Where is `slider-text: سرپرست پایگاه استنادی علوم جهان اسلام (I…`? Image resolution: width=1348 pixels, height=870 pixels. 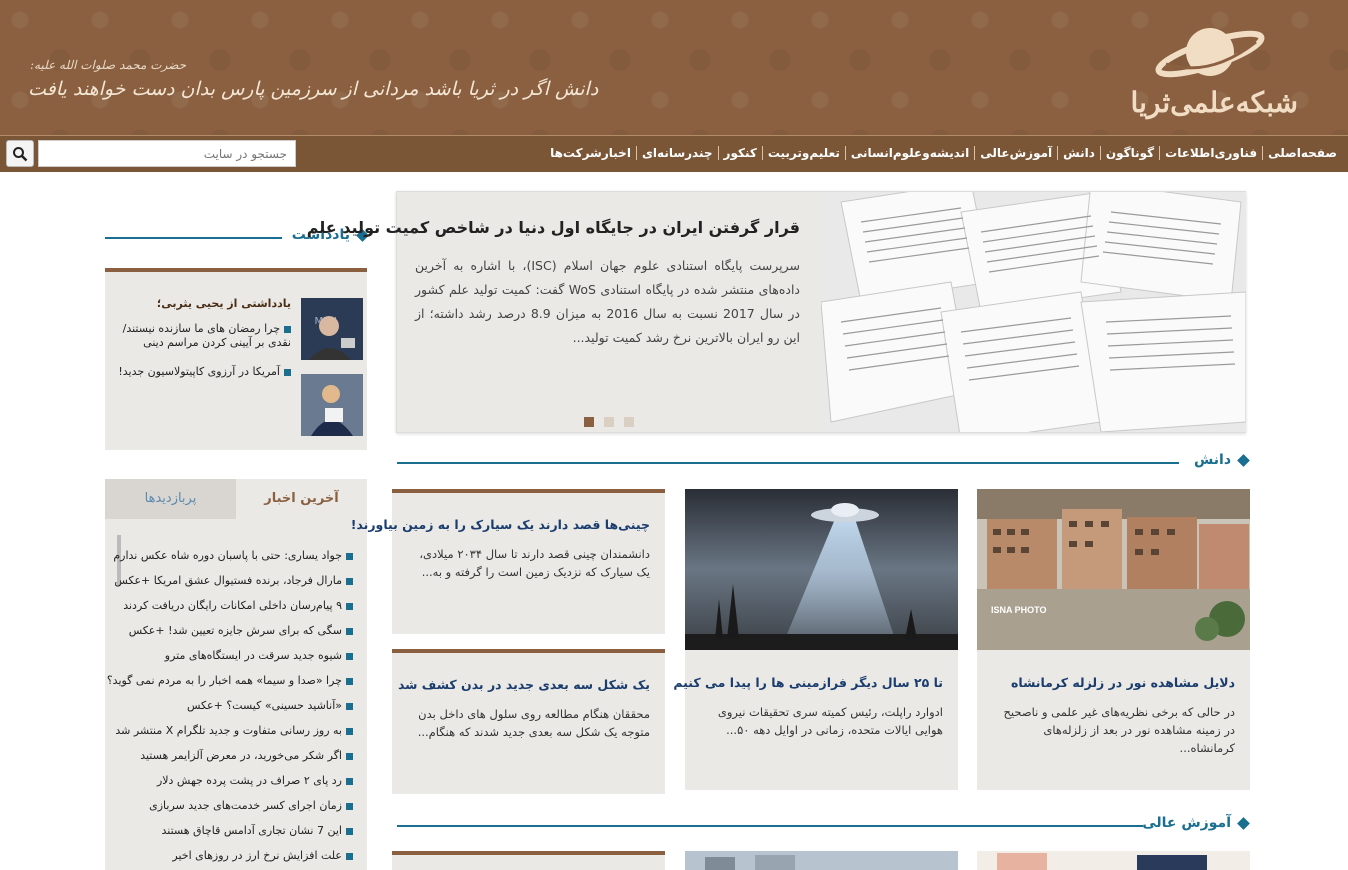 slider-text: سرپرست پایگاه استنادی علوم جهان اسلام (I… is located at coordinates (607, 301).